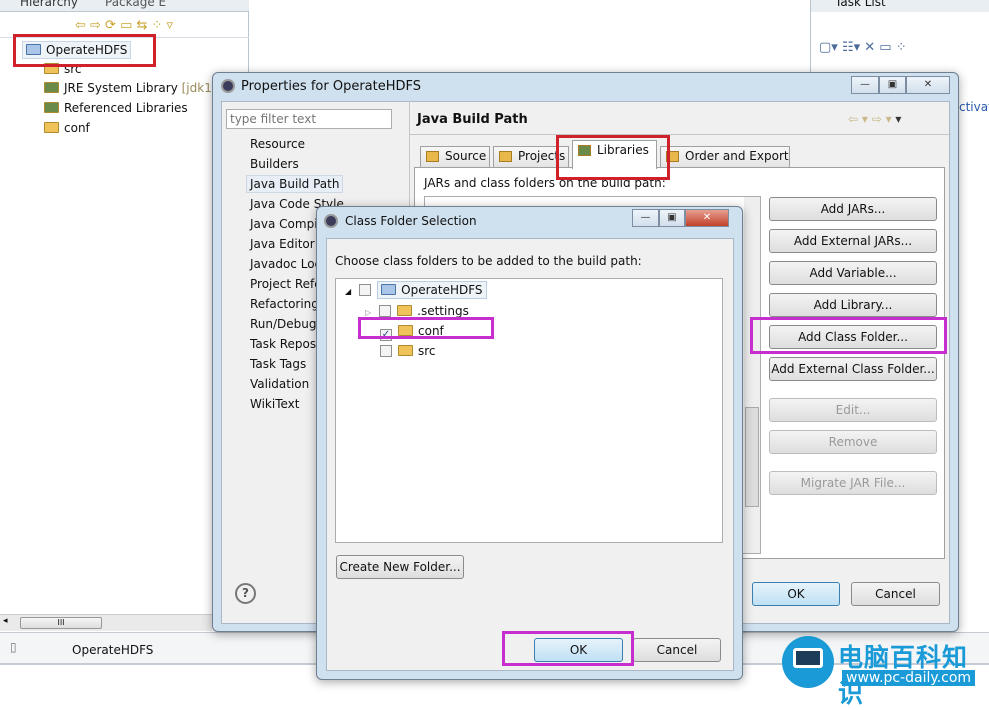  Describe the element at coordinates (426, 328) in the screenshot. I see `highlight-conf` at that location.